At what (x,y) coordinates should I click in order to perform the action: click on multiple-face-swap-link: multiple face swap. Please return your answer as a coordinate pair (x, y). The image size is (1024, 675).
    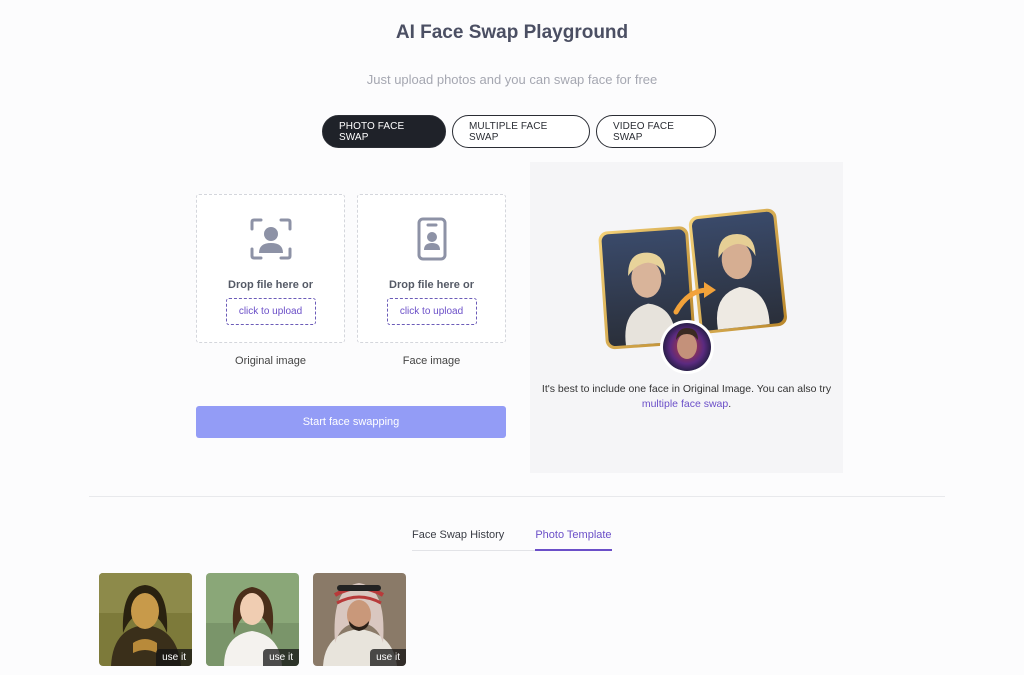
    Looking at the image, I should click on (685, 404).